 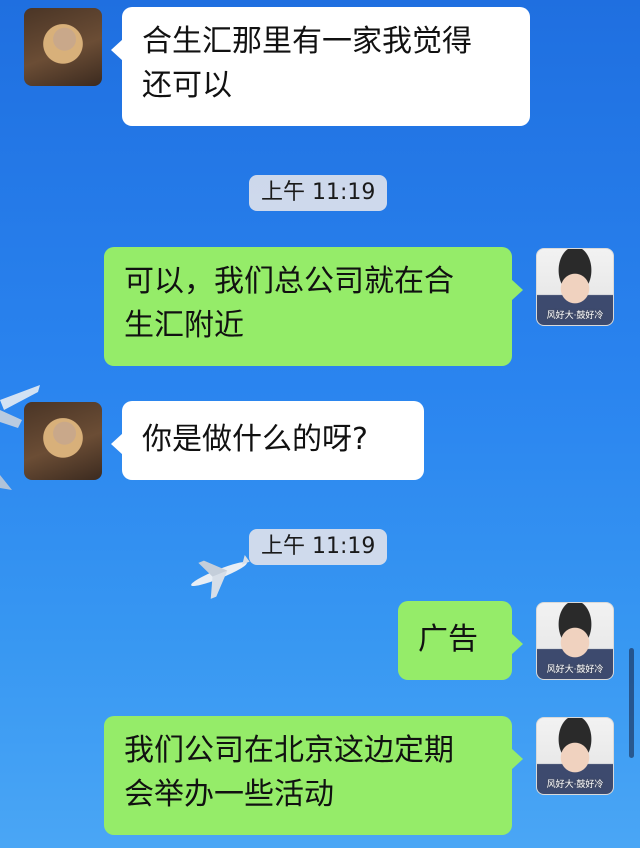 I want to click on message-bubble-received: 合生汇那里有一家我觉得 还可以, so click(x=320, y=66).